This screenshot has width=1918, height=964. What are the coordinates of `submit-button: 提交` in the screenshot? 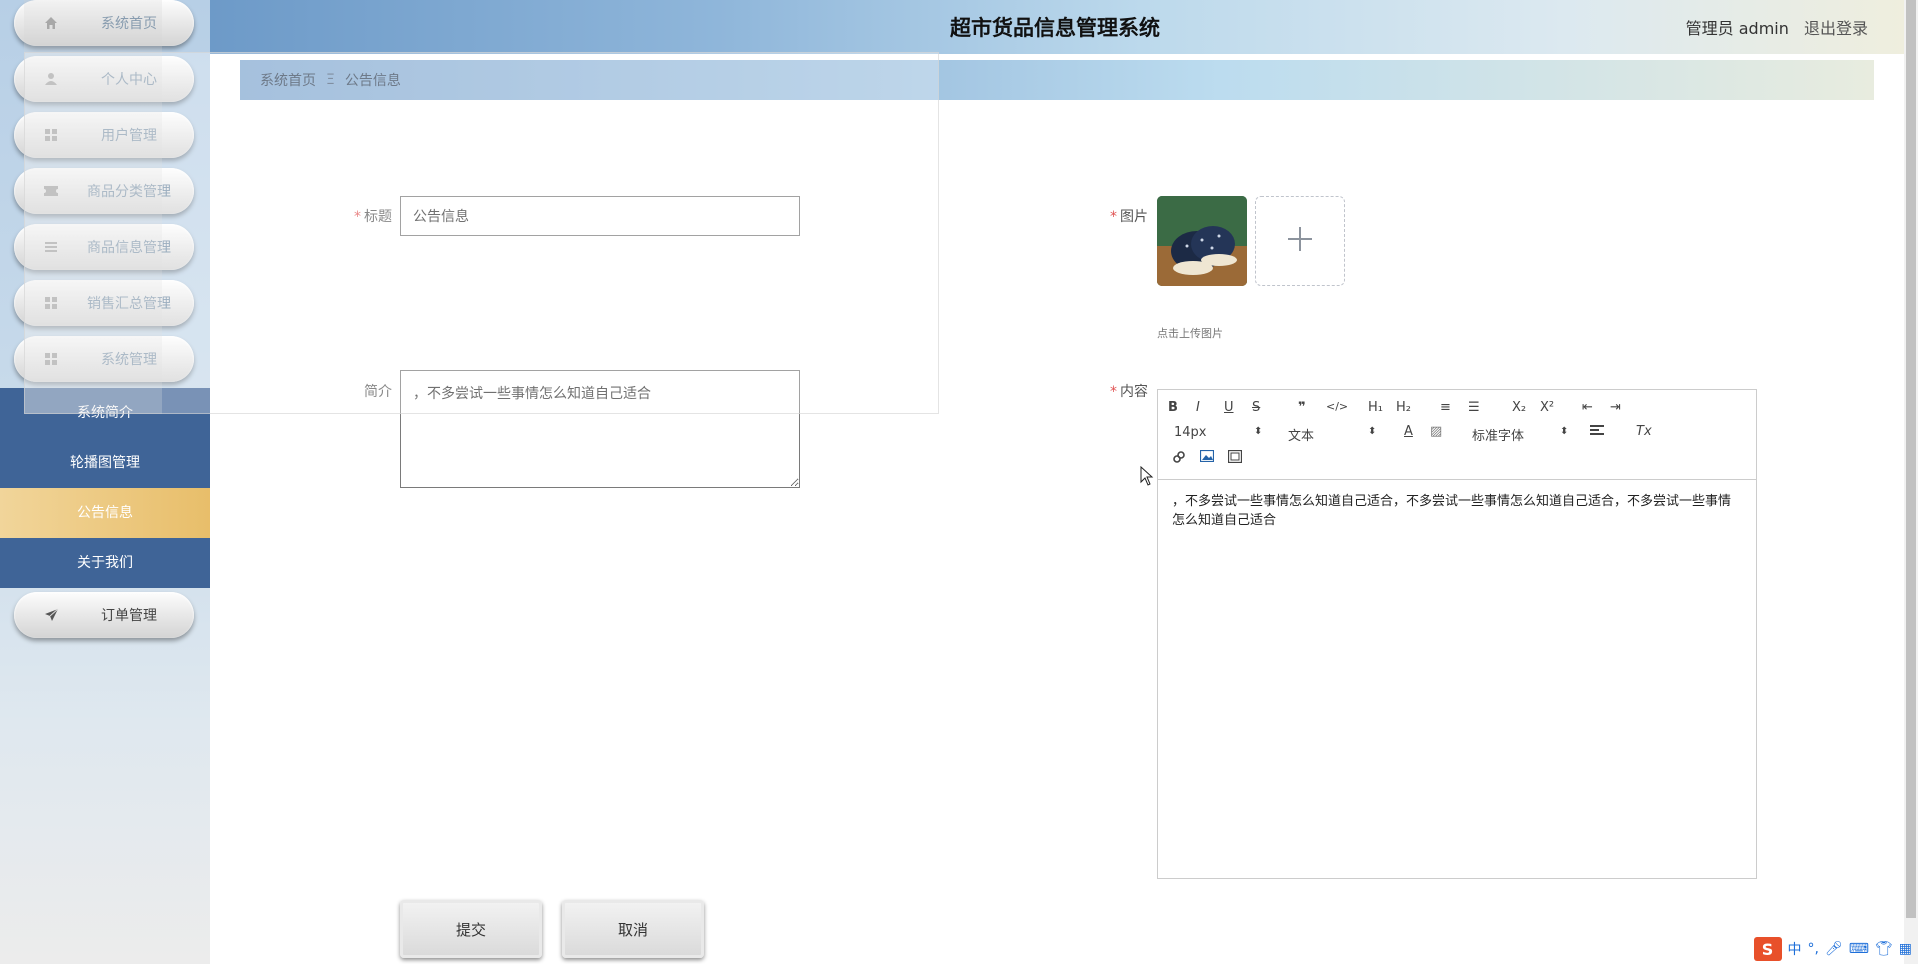 It's located at (471, 929).